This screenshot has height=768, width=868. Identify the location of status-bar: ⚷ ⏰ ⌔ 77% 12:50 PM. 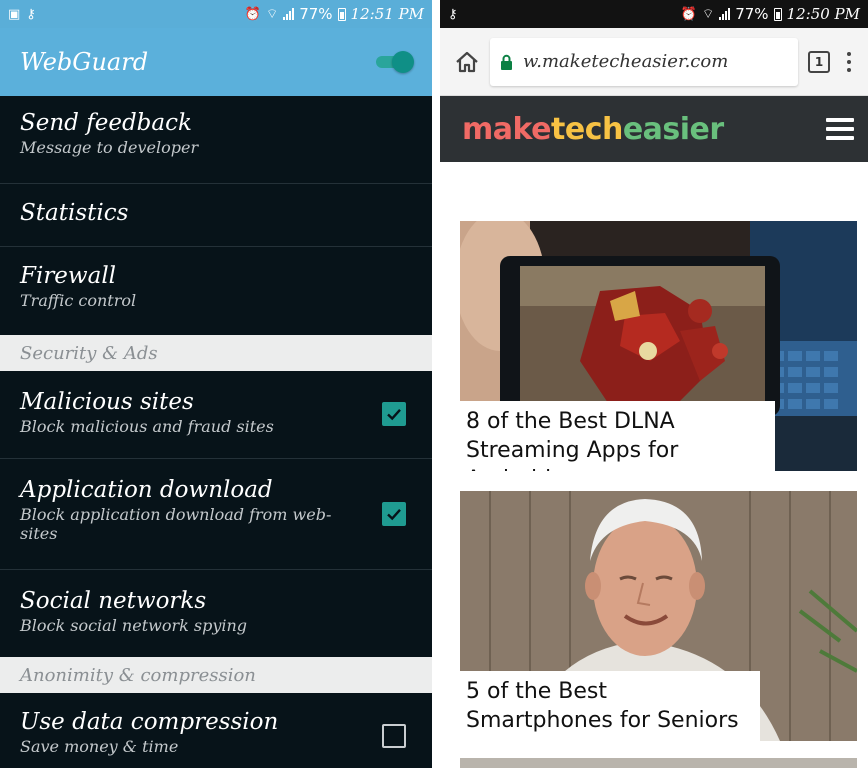
(654, 14).